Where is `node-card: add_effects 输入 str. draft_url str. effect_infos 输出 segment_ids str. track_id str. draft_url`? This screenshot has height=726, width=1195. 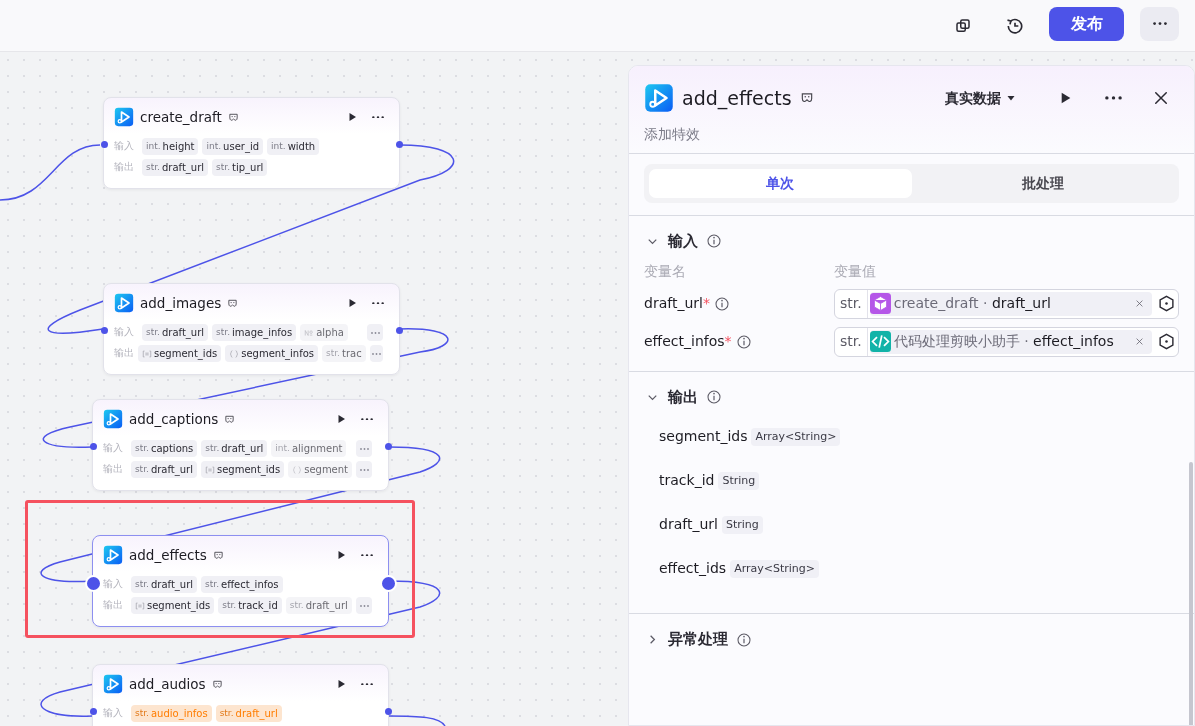 node-card: add_effects 输入 str. draft_url str. effect_infos 输出 segment_ids str. track_id str. draft_url is located at coordinates (240, 581).